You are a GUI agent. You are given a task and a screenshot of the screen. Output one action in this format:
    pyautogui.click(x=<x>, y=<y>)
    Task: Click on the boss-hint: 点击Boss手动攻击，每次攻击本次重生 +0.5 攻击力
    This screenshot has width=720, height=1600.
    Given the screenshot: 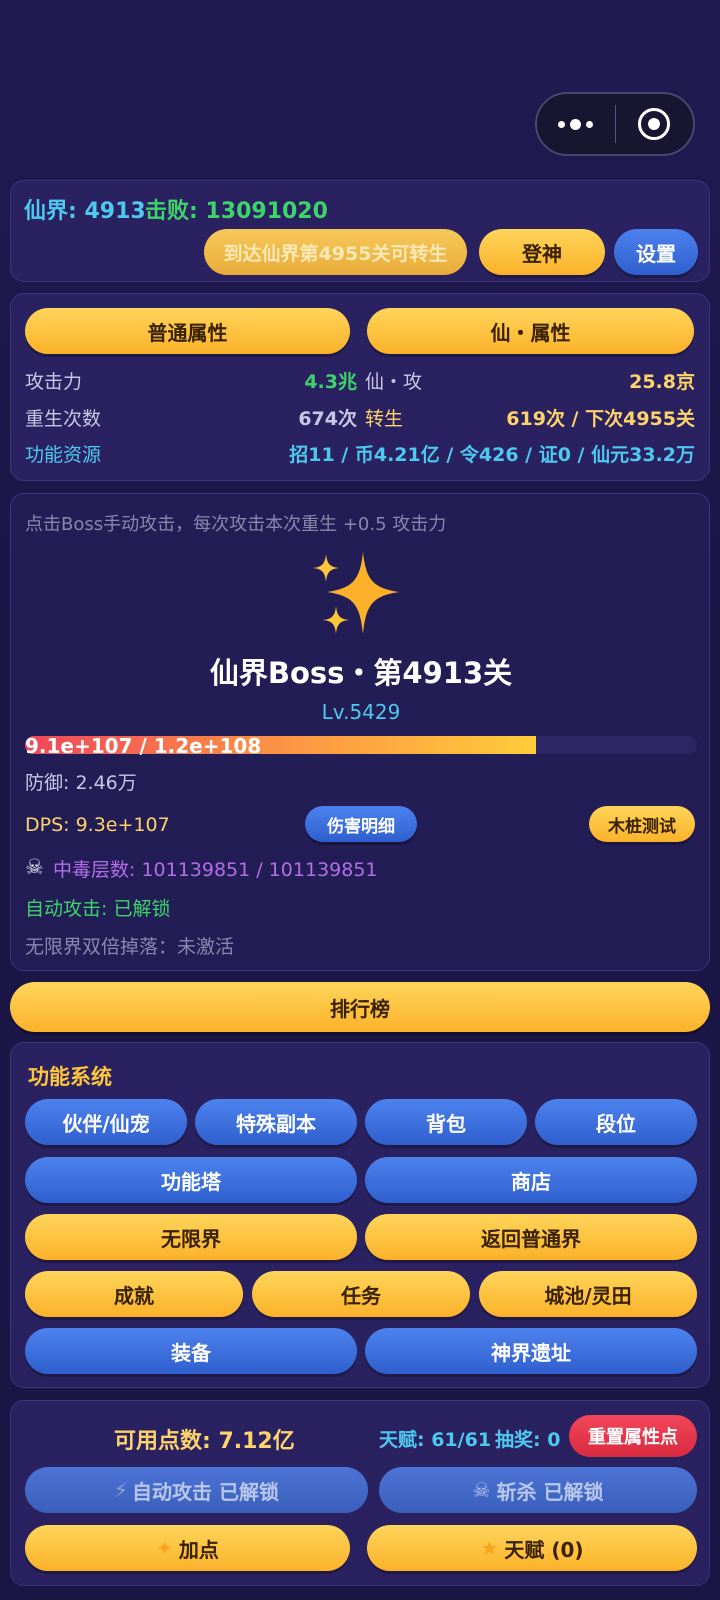 What is the action you would take?
    pyautogui.click(x=236, y=524)
    